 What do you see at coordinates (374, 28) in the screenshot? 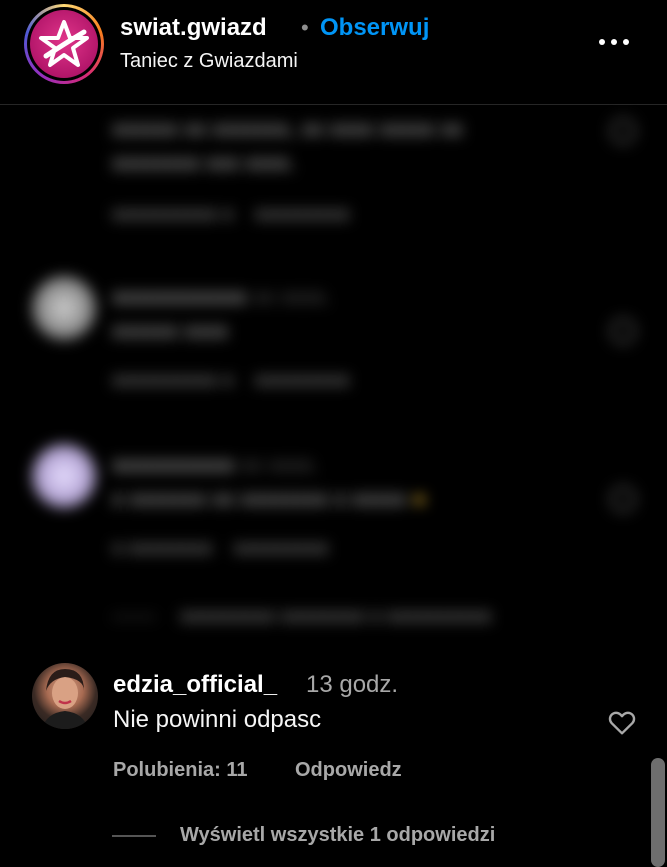
I see `follow-button: Obserwuj` at bounding box center [374, 28].